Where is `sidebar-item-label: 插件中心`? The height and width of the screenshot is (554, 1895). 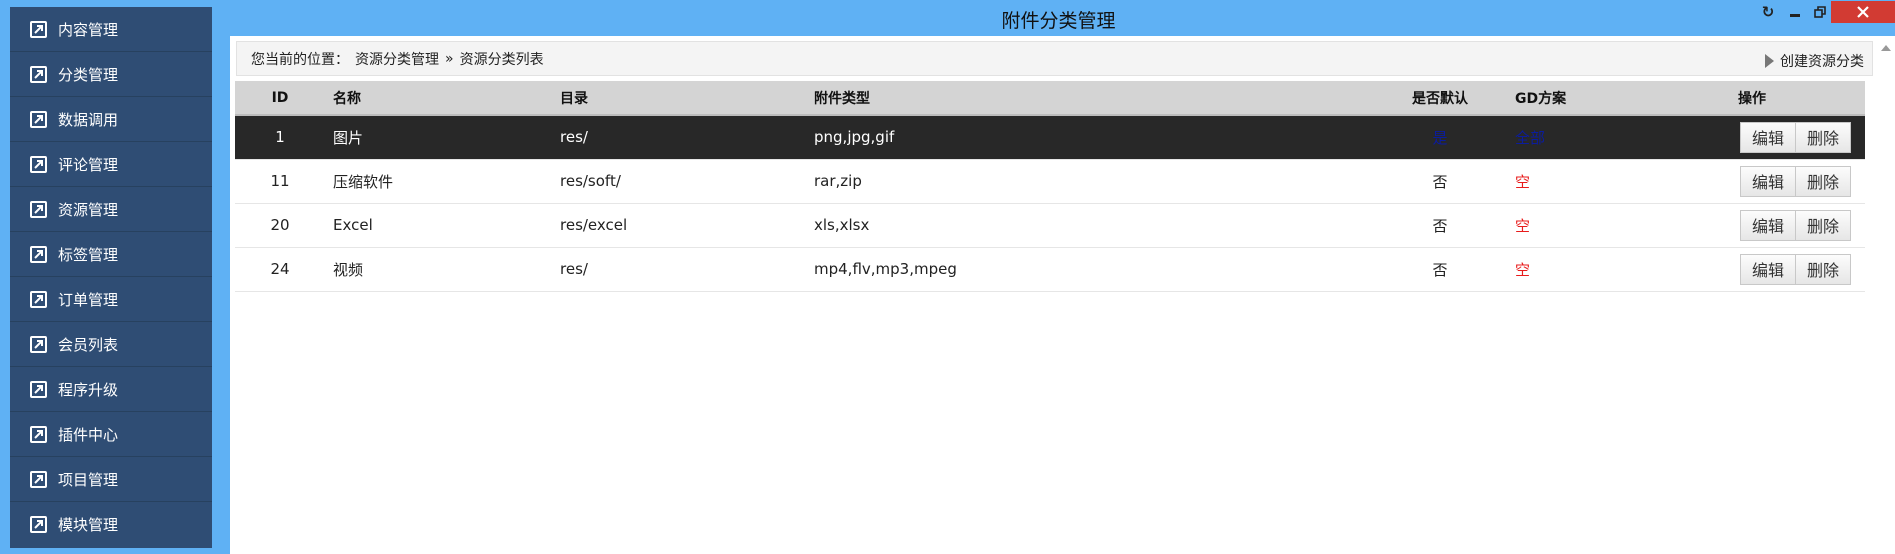 sidebar-item-label: 插件中心 is located at coordinates (88, 434).